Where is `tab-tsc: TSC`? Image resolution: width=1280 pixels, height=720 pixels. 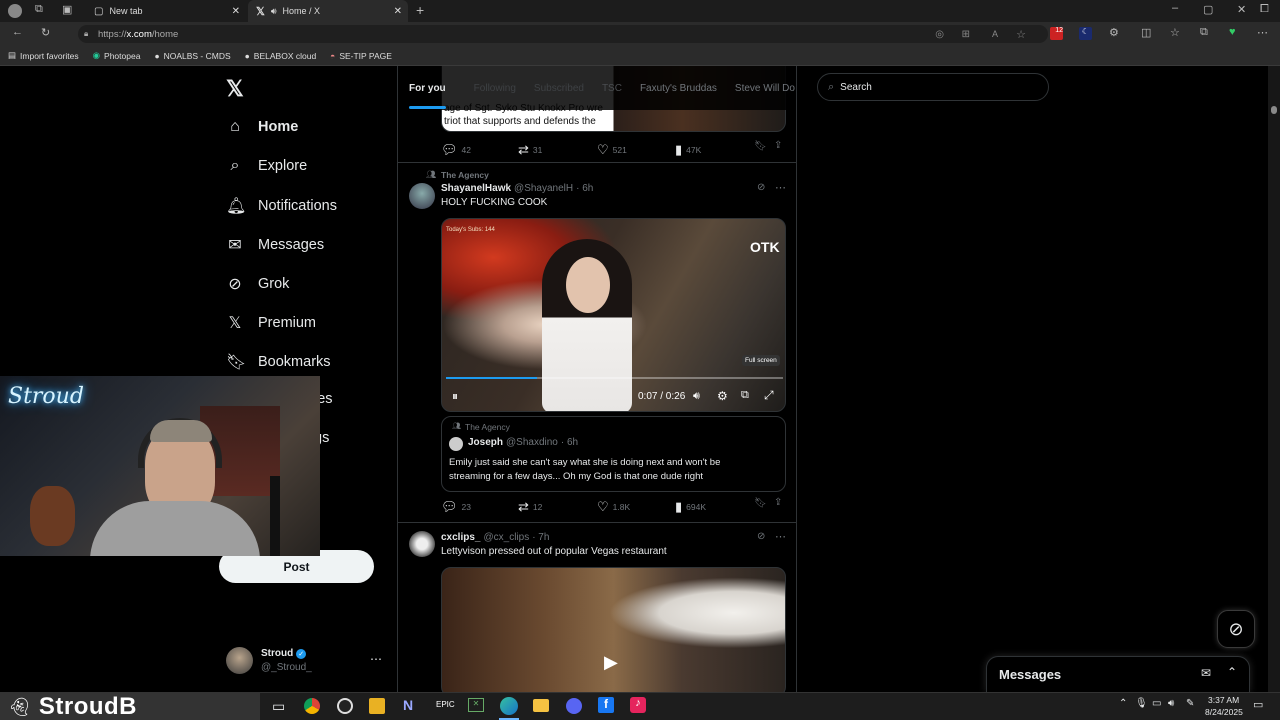
tab-tsc: TSC is located at coordinates (612, 88).